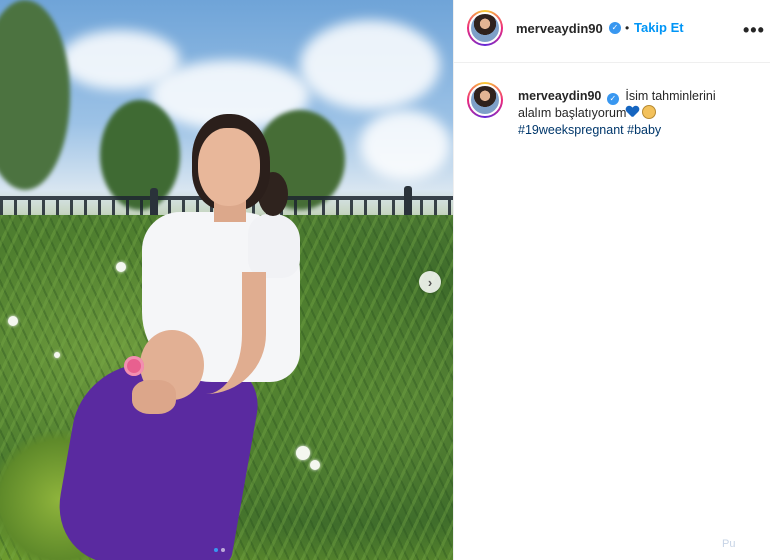 The image size is (770, 560). What do you see at coordinates (274, 246) in the screenshot?
I see `sleeve` at bounding box center [274, 246].